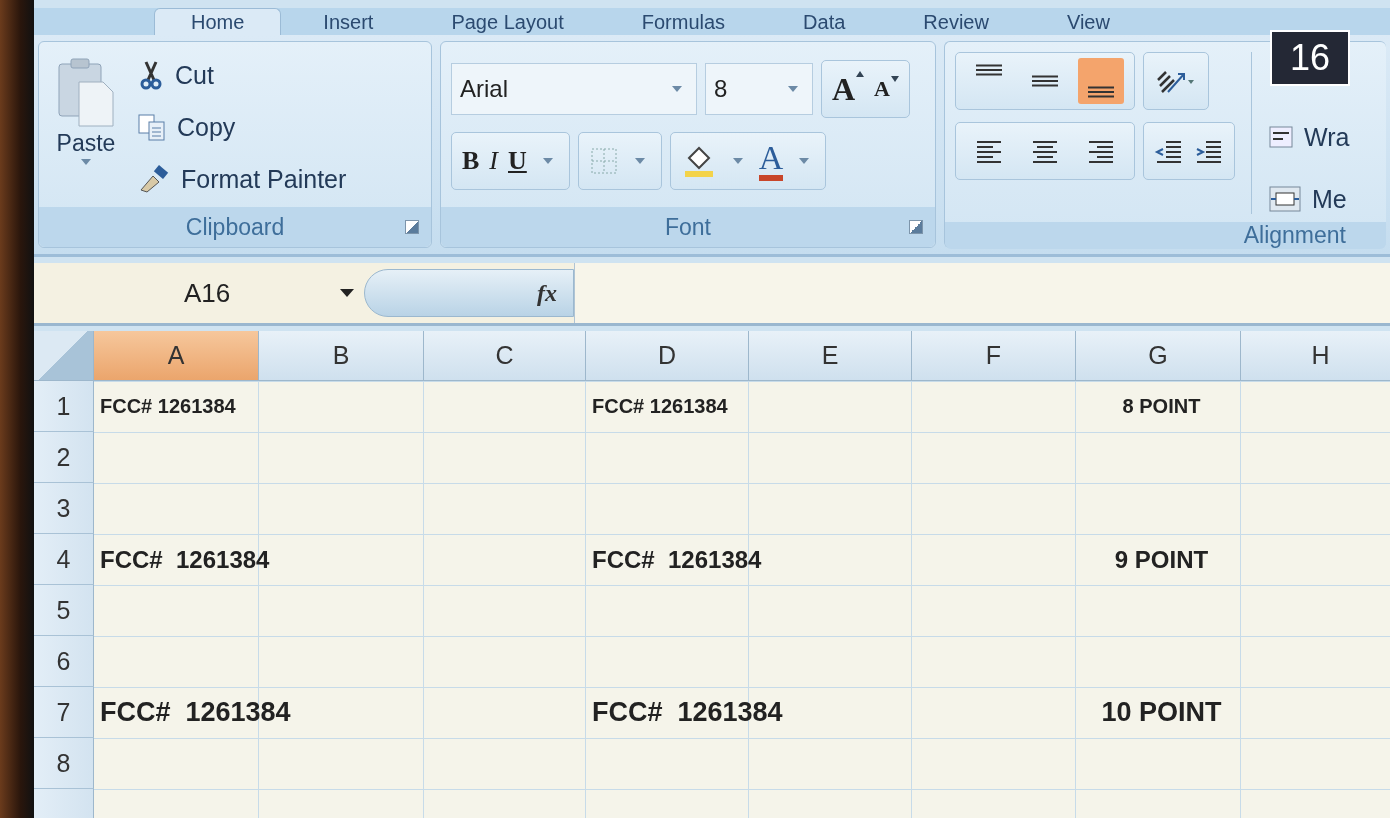 Image resolution: width=1390 pixels, height=818 pixels. I want to click on wrap-text-button: Wra, so click(1309, 137).